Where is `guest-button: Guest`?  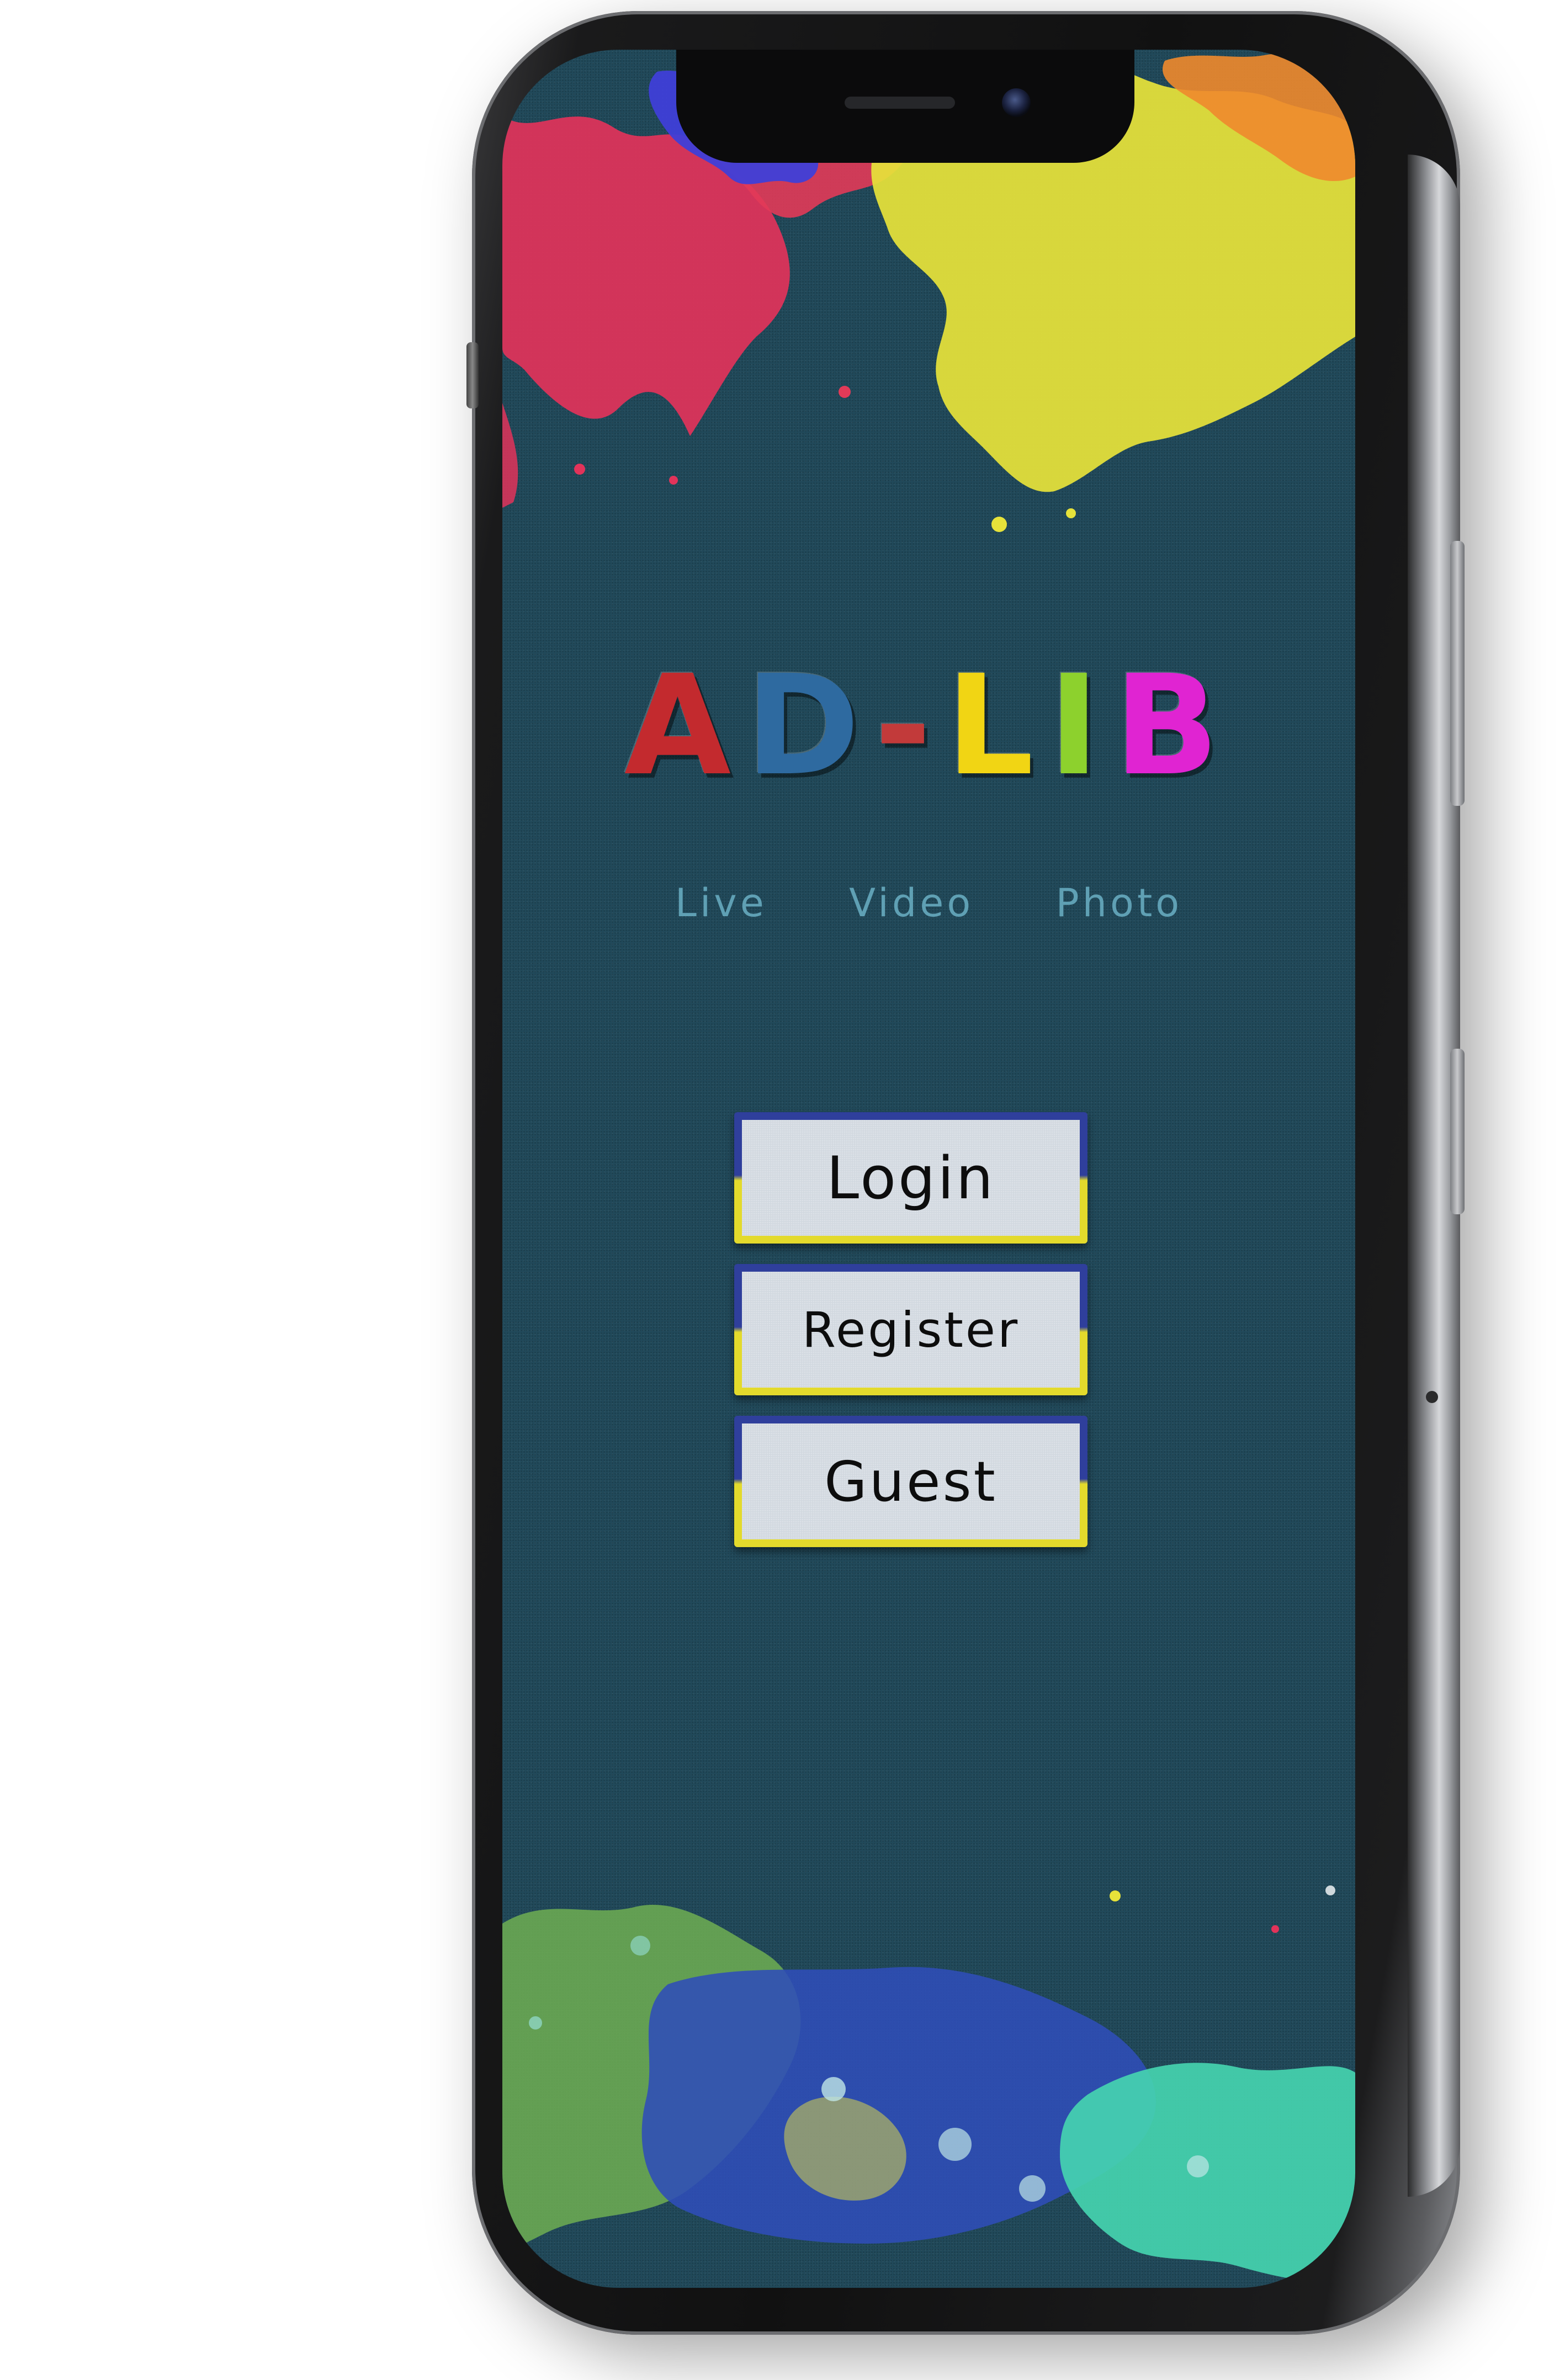
guest-button: Guest is located at coordinates (911, 1481).